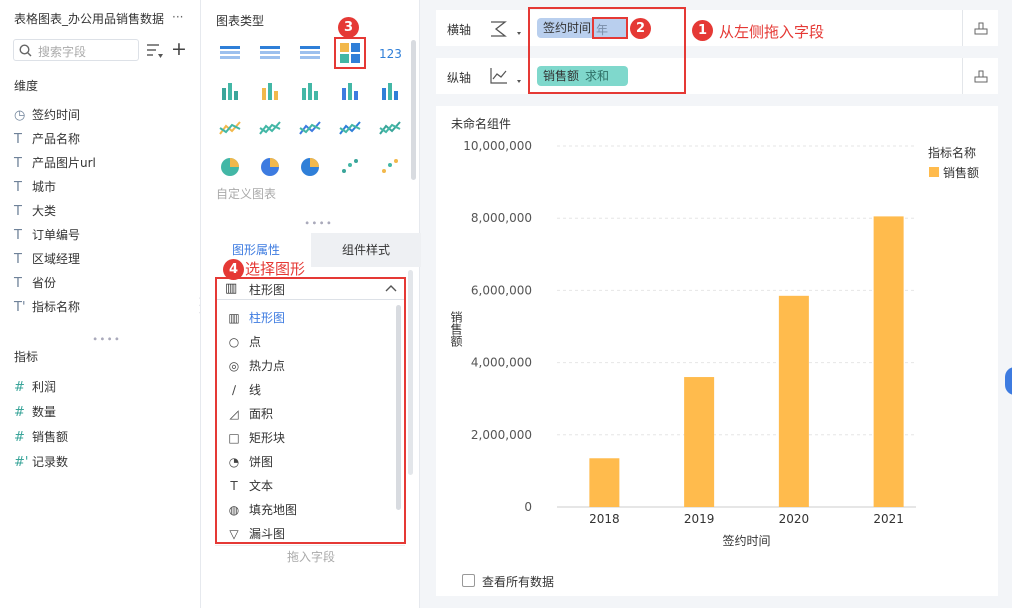 This screenshot has height=608, width=1012. I want to click on search-icon, so click(25, 50).